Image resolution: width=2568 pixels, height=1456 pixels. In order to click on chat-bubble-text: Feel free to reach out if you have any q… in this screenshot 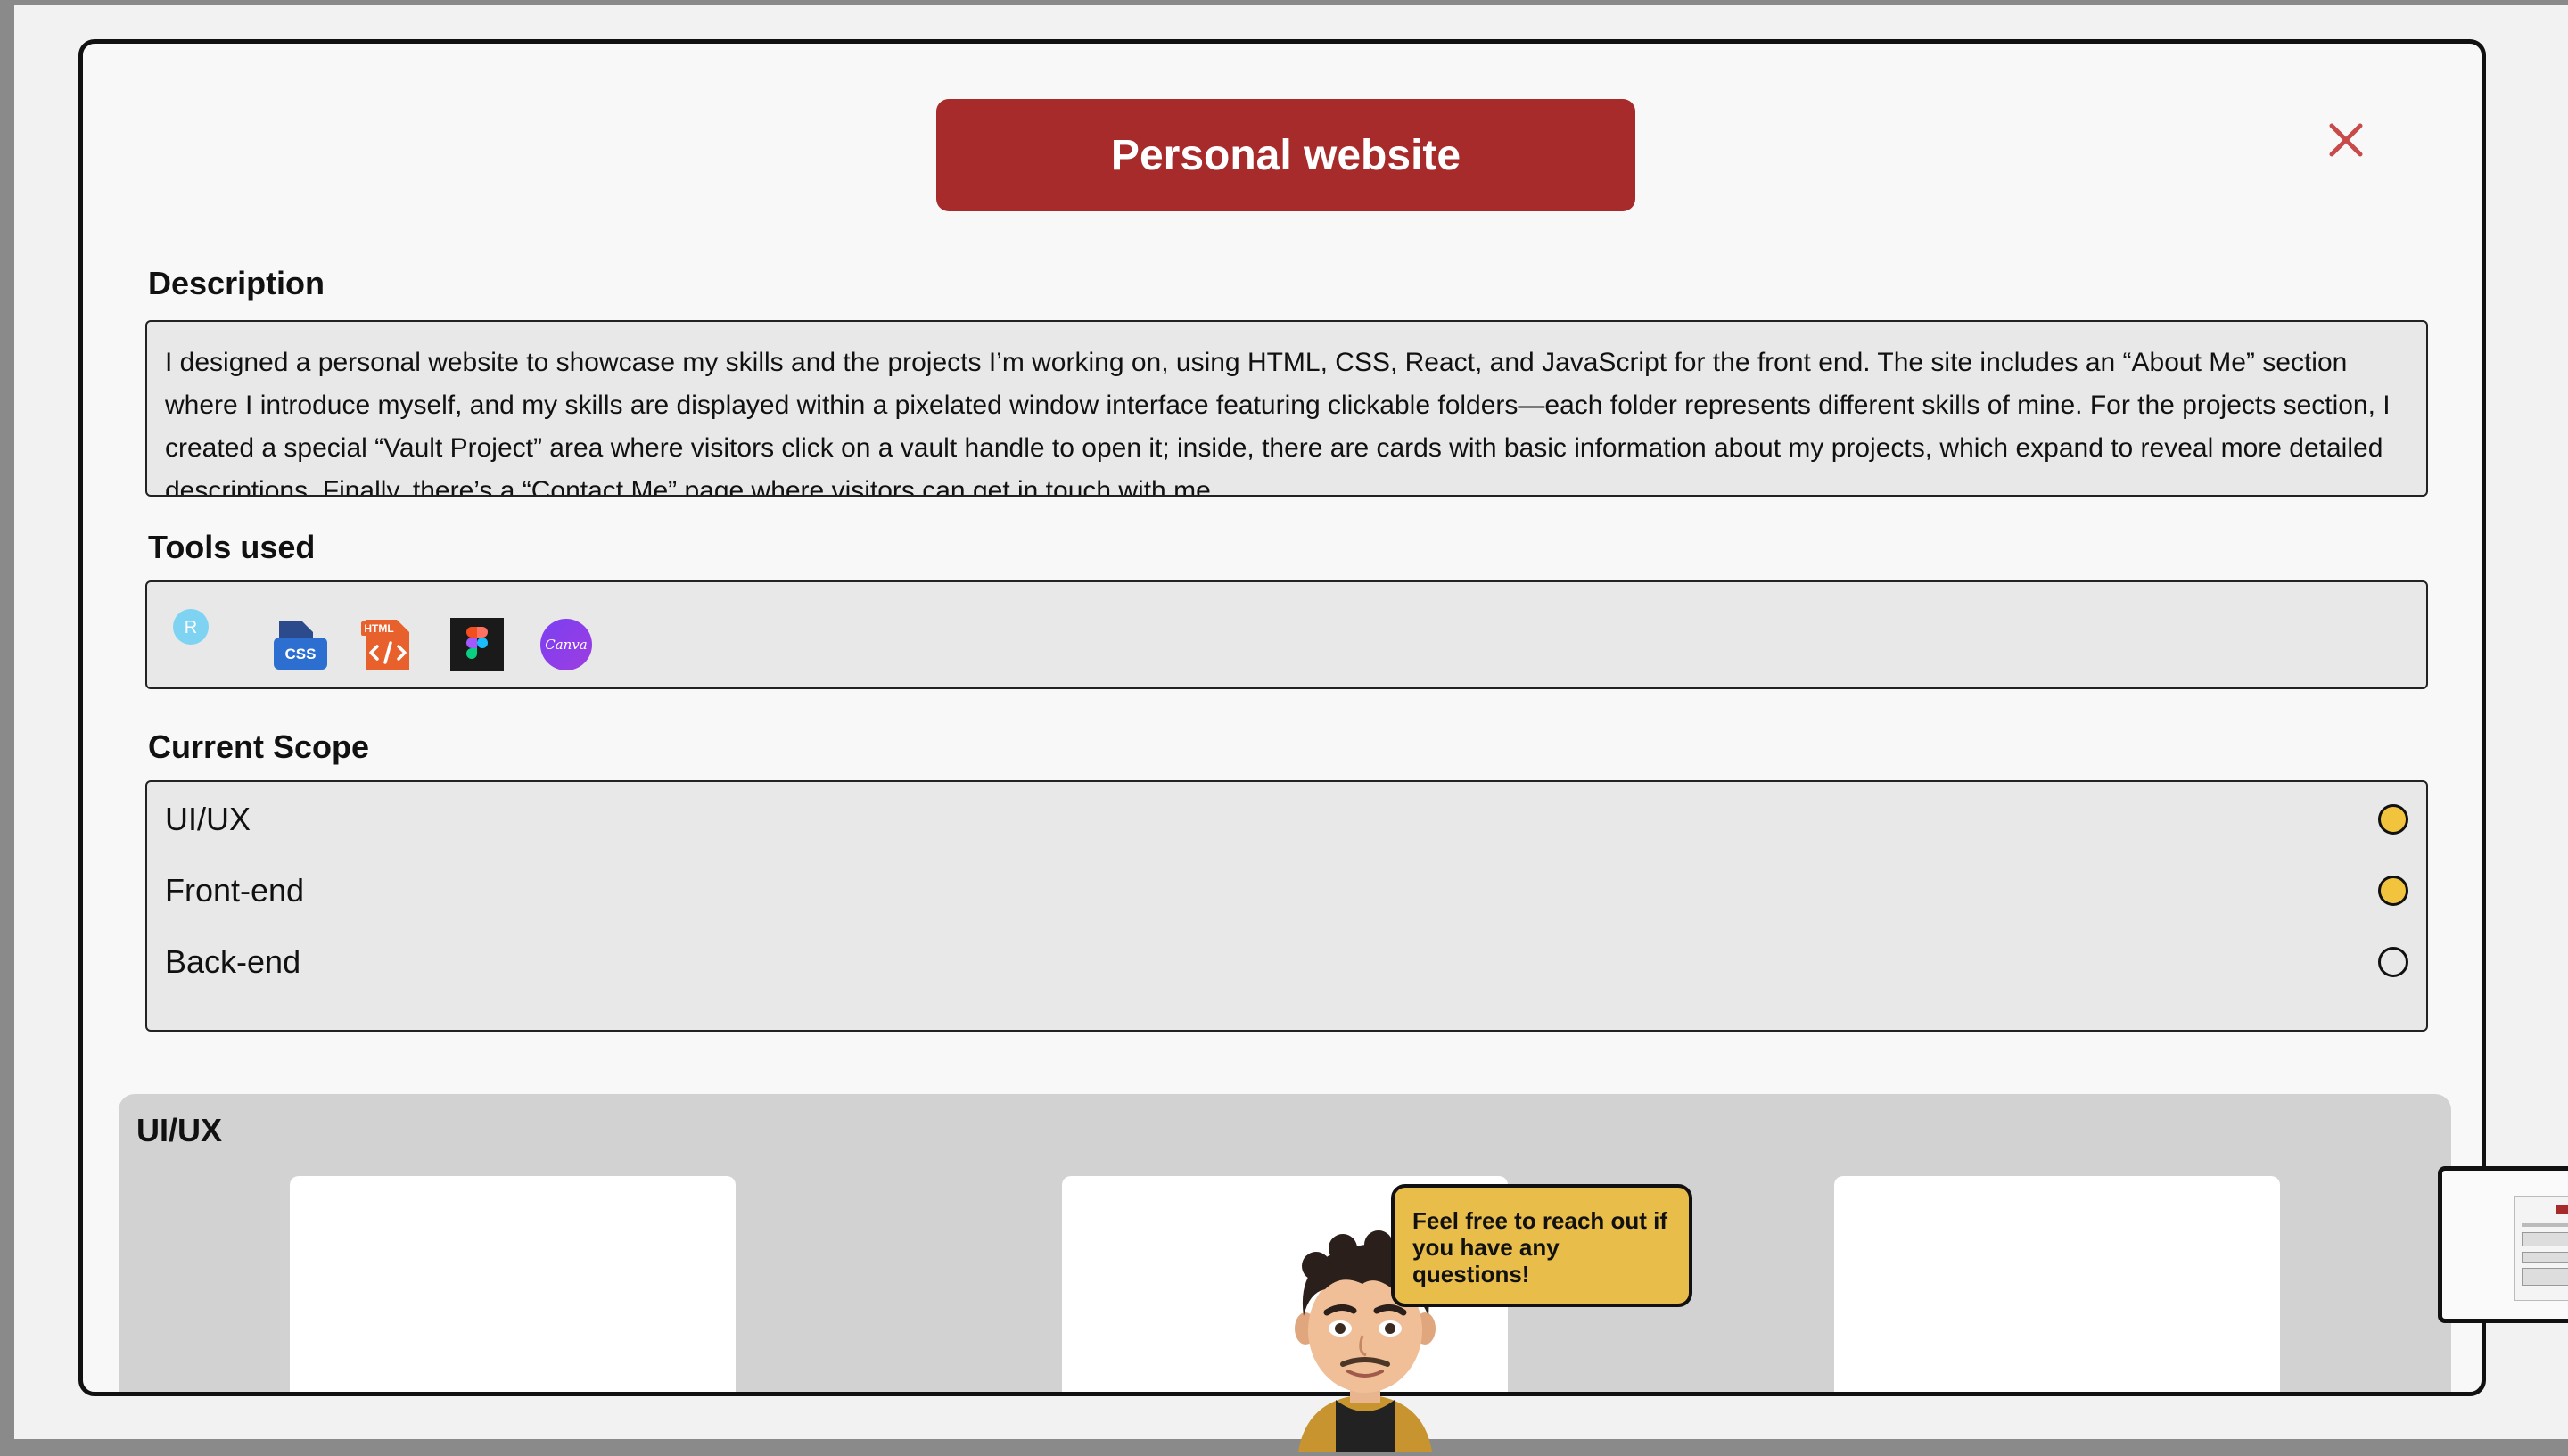, I will do `click(1540, 1247)`.